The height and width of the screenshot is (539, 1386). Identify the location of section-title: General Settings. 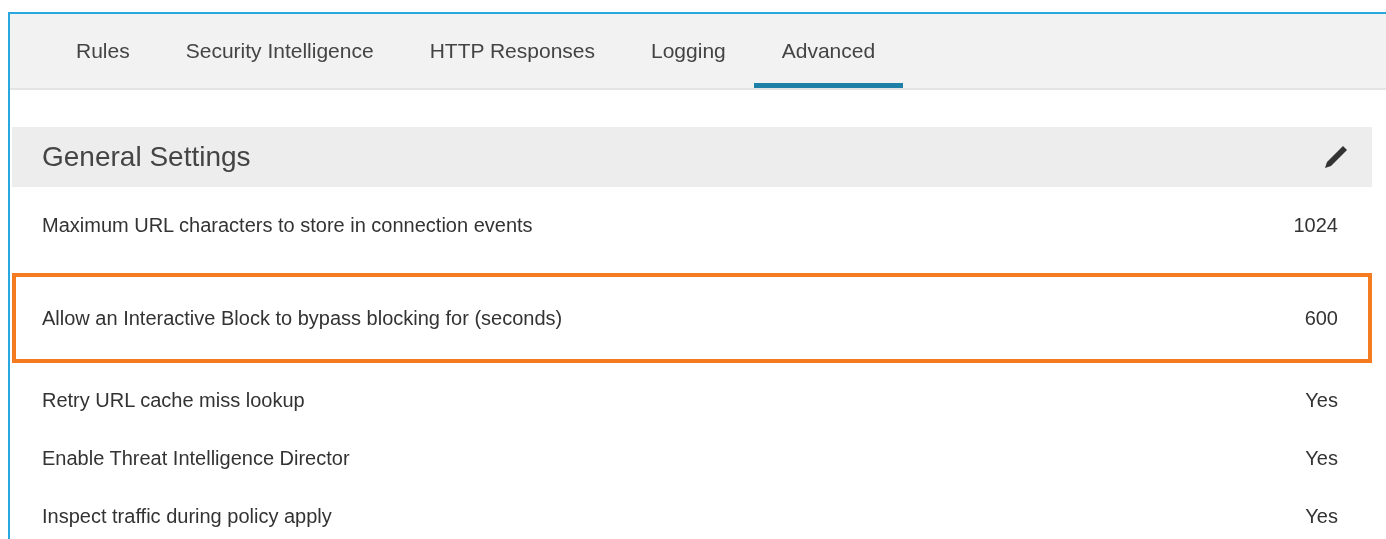
(146, 157).